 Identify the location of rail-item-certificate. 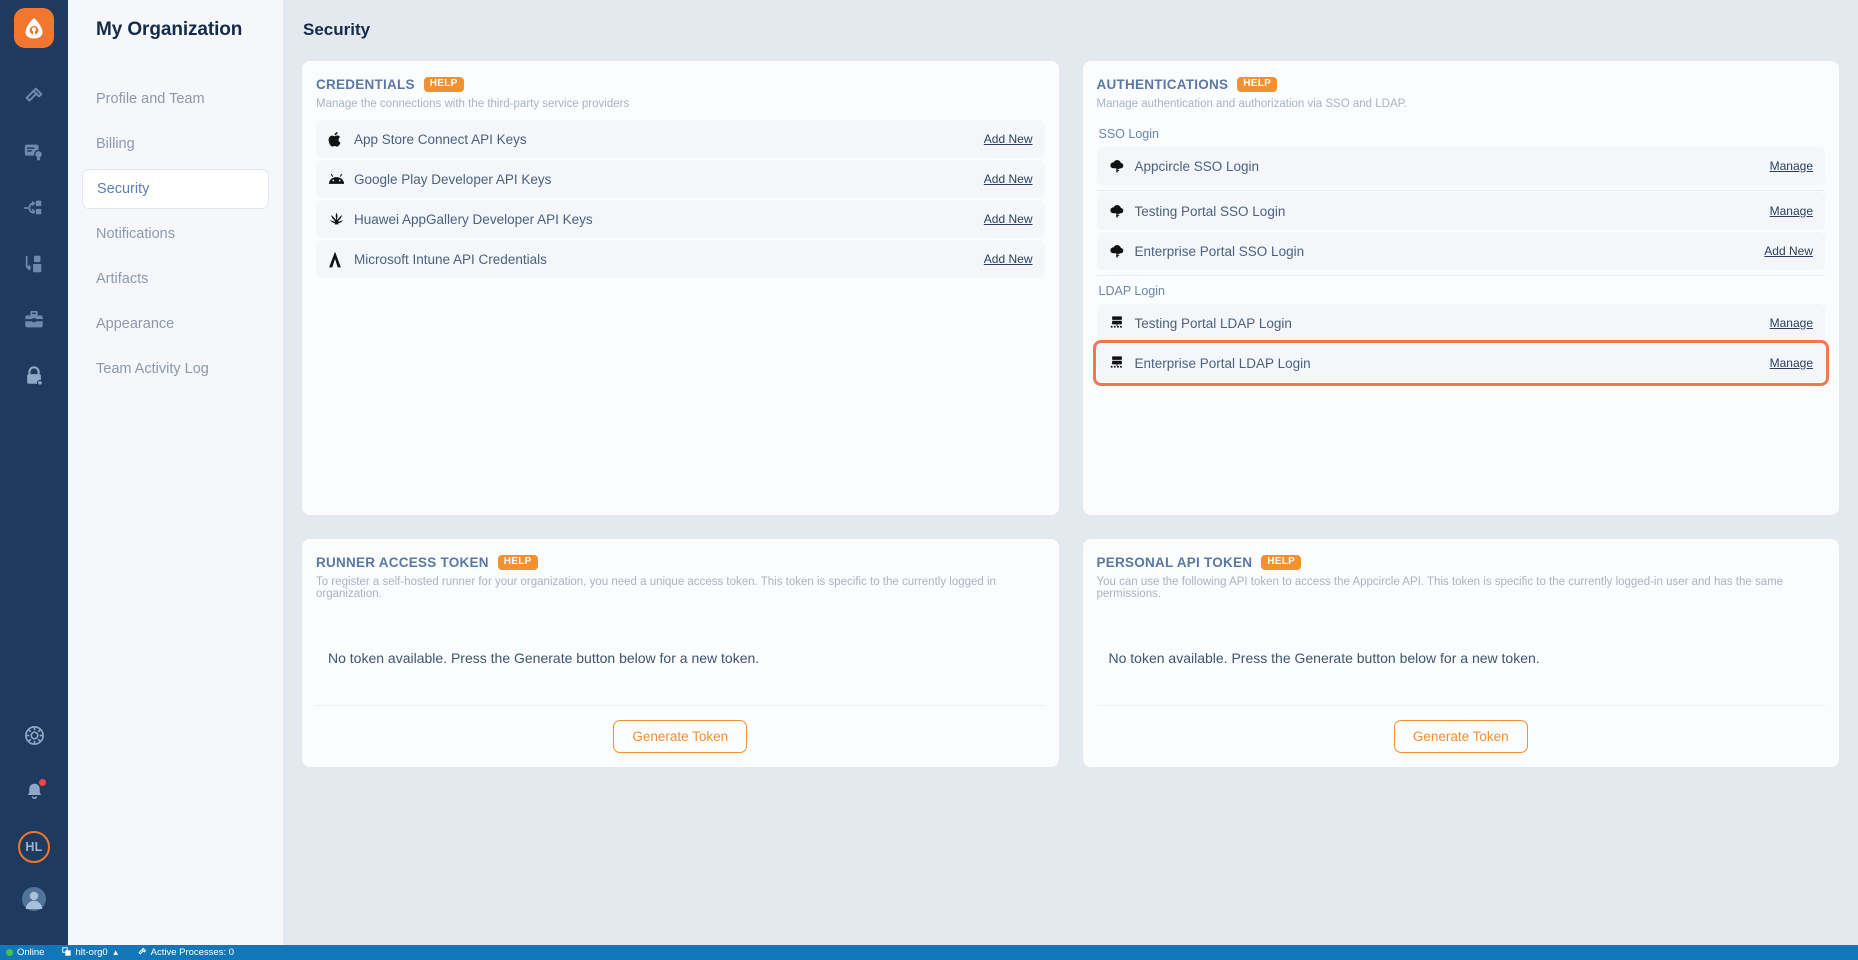
(34, 152).